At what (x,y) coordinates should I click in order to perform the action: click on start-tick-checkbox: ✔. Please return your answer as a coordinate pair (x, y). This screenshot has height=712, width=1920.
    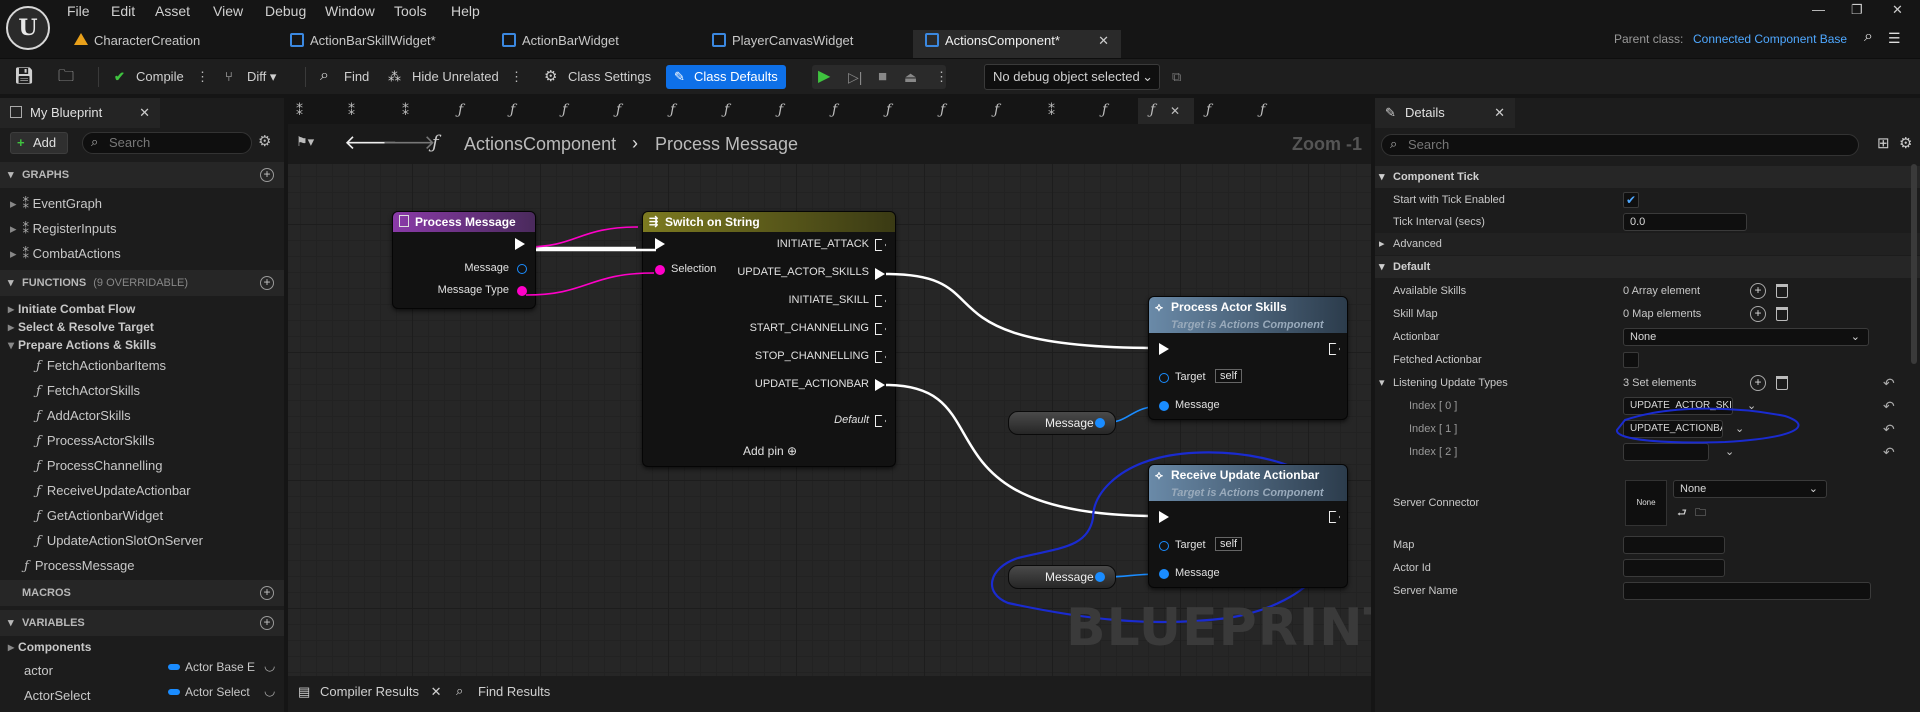
    Looking at the image, I should click on (1631, 200).